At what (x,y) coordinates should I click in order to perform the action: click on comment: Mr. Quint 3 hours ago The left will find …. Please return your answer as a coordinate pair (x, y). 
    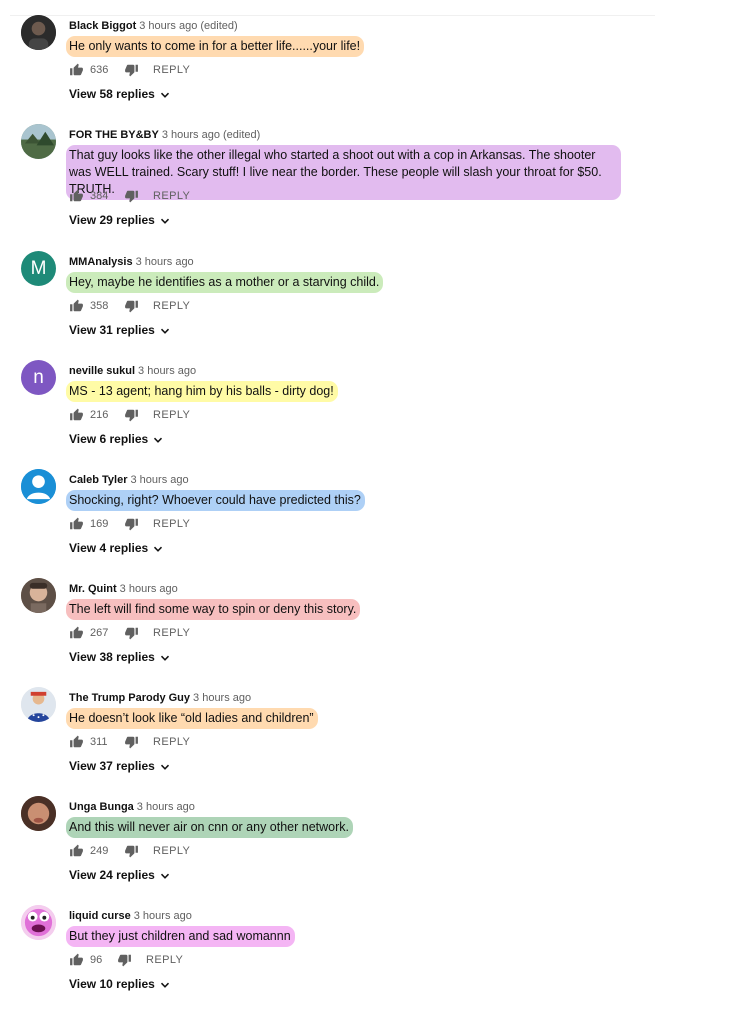
    Looking at the image, I should click on (367, 635).